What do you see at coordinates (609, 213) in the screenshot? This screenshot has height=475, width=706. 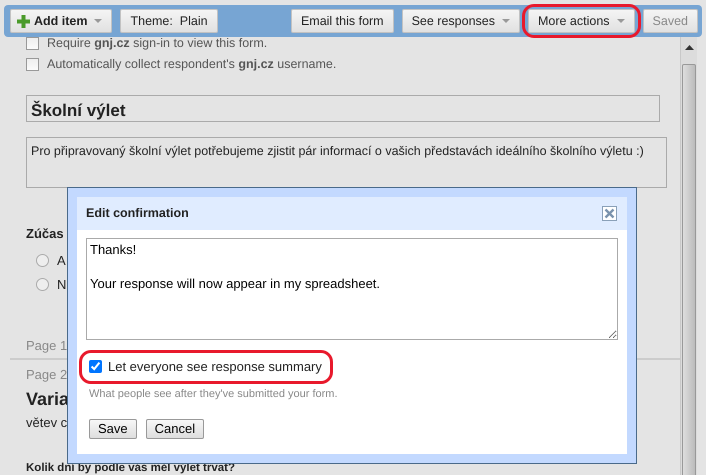 I see `close-button` at bounding box center [609, 213].